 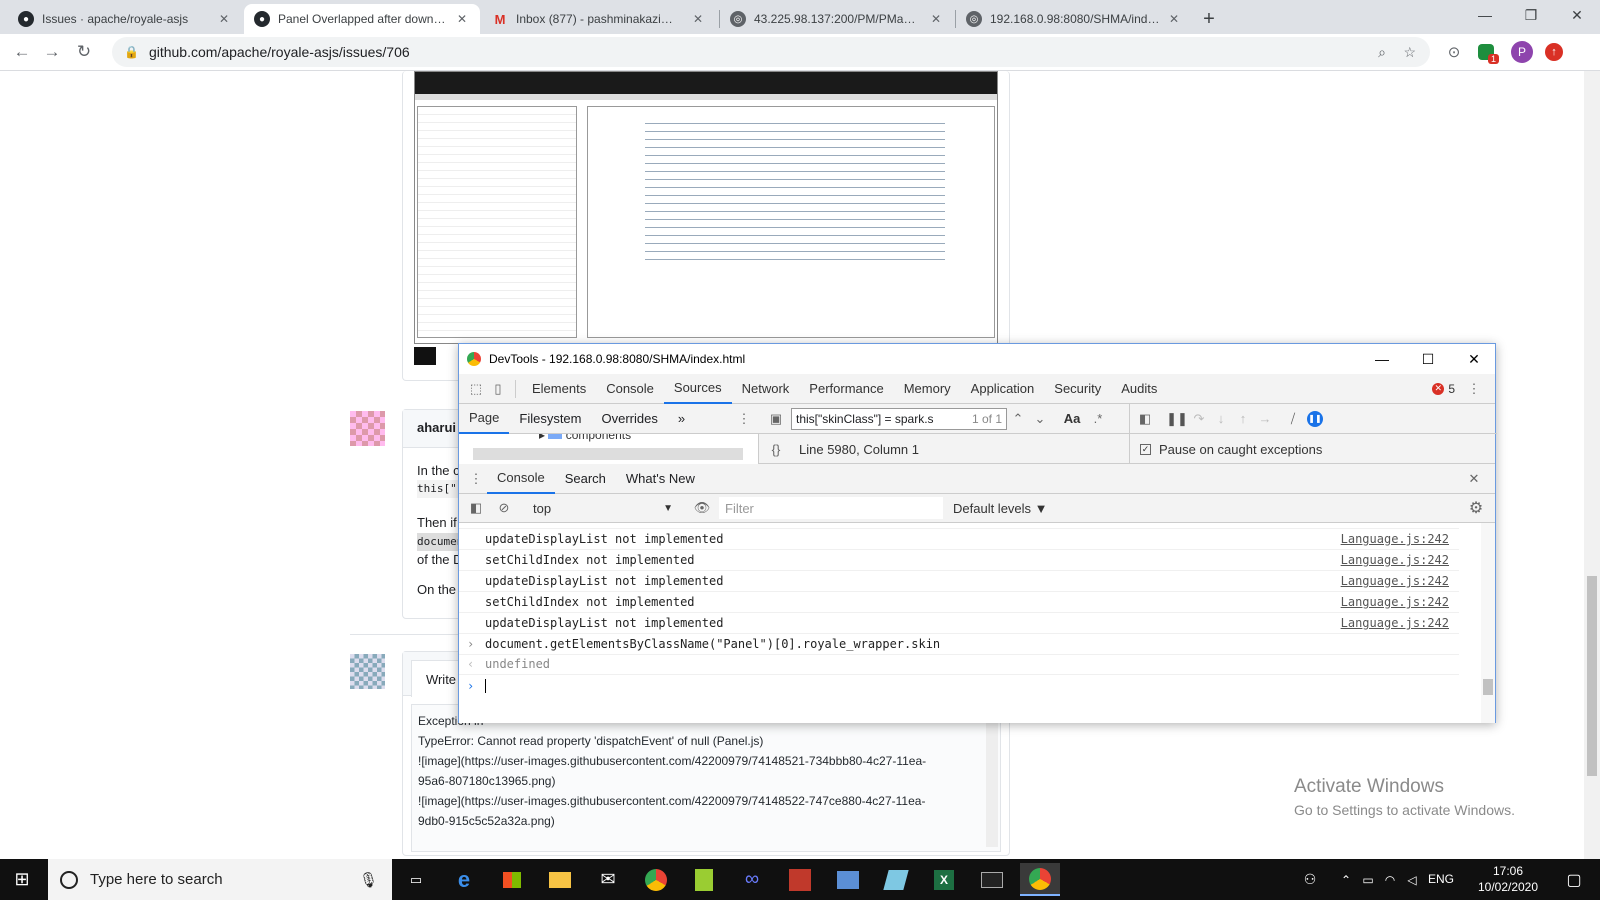 What do you see at coordinates (1072, 419) in the screenshot?
I see `match-case-button: Aa` at bounding box center [1072, 419].